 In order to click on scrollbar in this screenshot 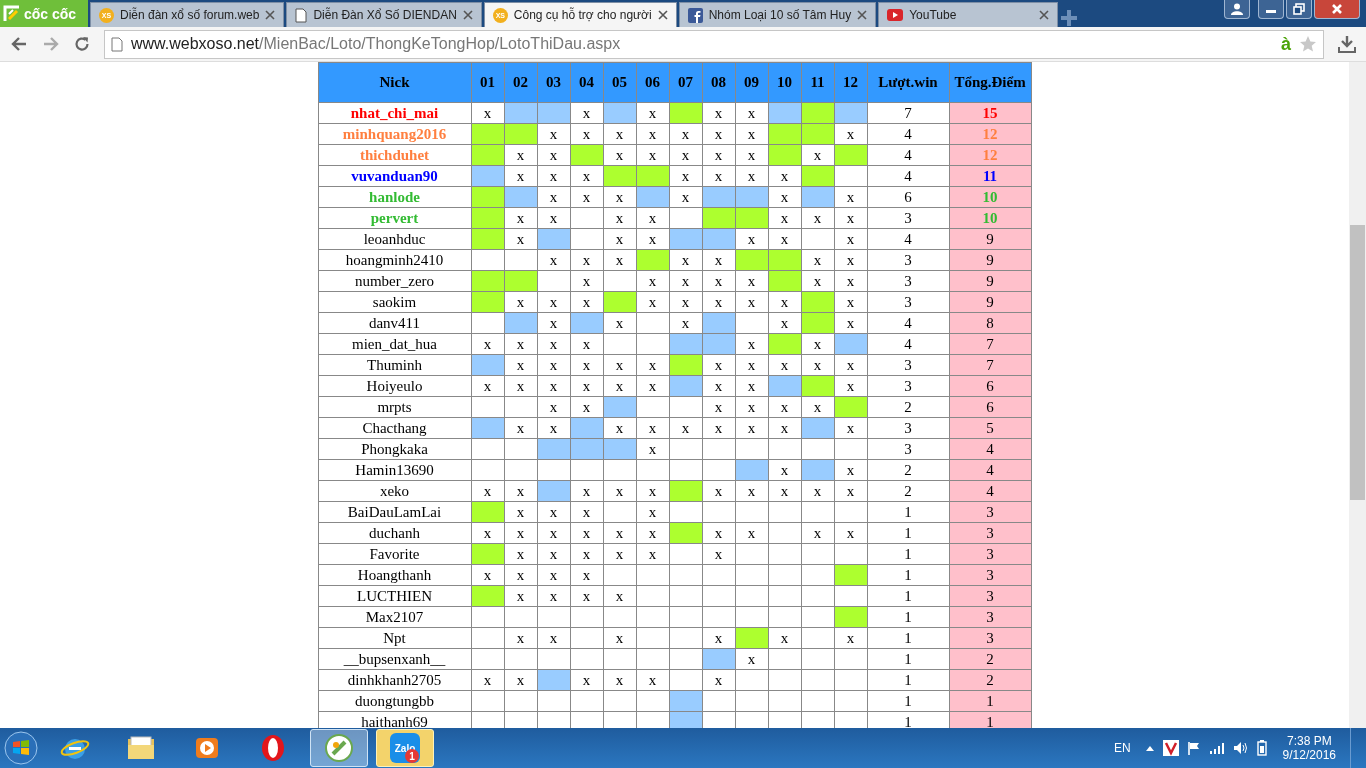, I will do `click(1357, 395)`.